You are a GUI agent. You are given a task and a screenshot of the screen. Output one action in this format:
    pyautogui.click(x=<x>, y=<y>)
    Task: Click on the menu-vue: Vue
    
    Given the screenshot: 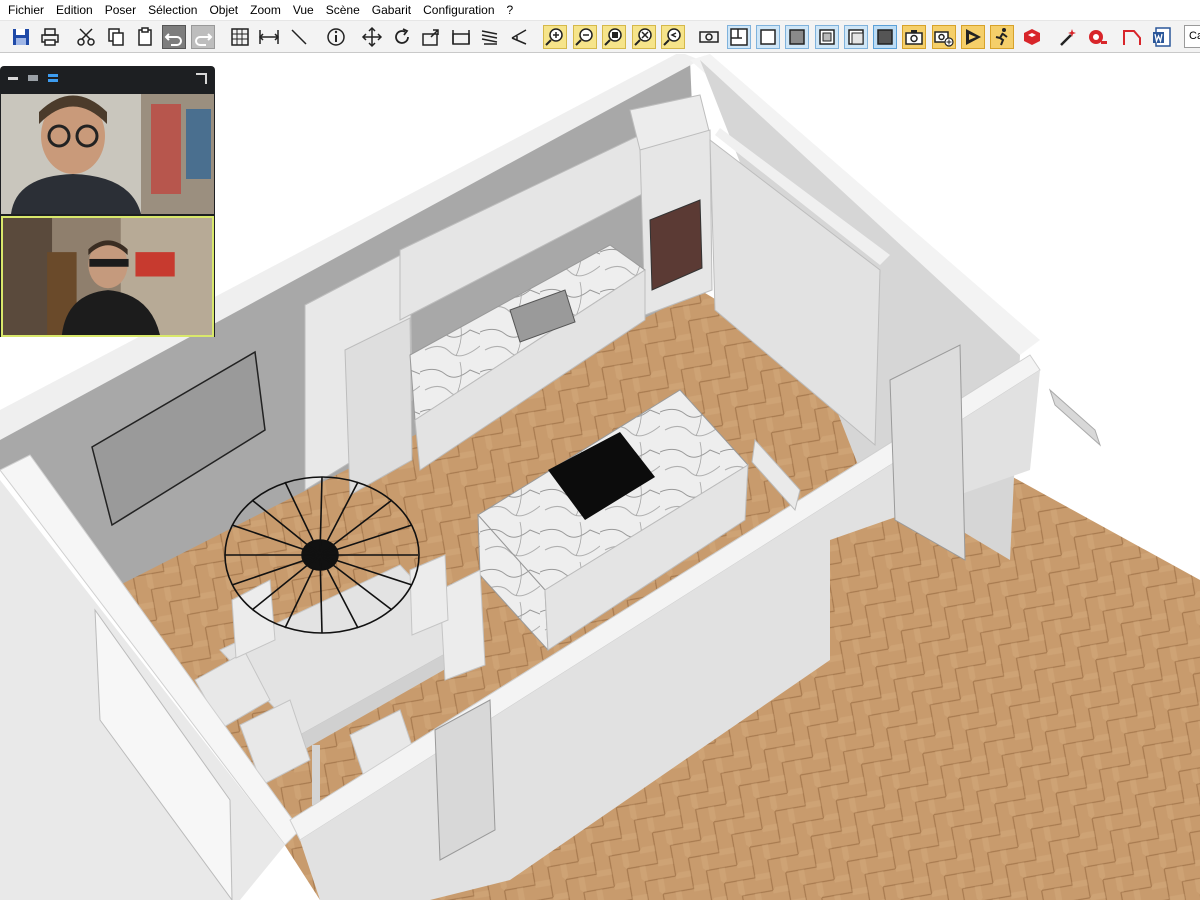 What is the action you would take?
    pyautogui.click(x=303, y=10)
    